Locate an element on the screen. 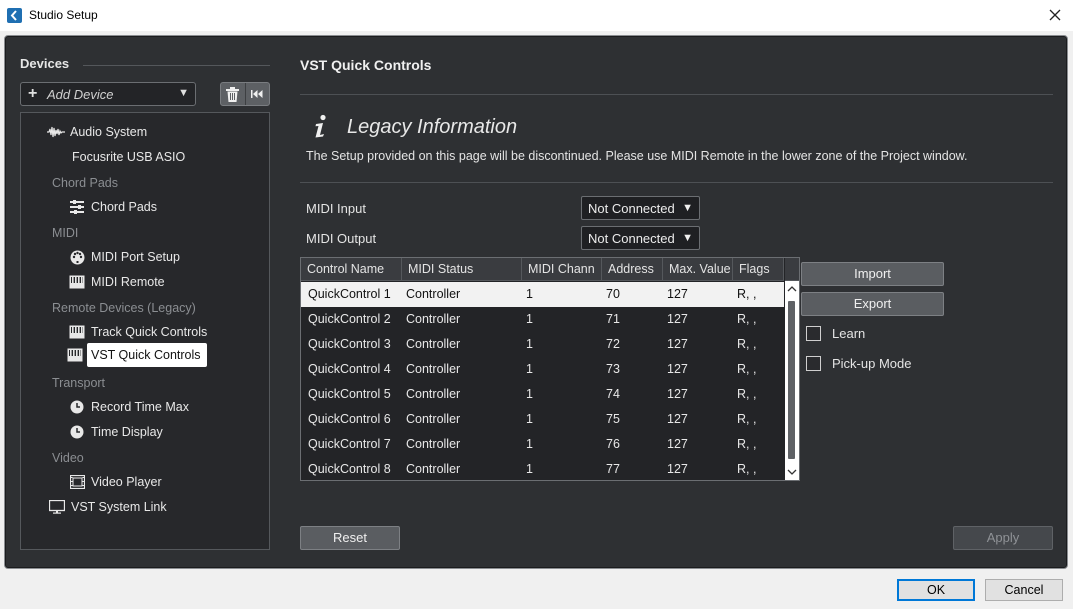 The width and height of the screenshot is (1073, 609). table-row: QuickControl 8 Controller 1 77 127 R, , is located at coordinates (542, 468).